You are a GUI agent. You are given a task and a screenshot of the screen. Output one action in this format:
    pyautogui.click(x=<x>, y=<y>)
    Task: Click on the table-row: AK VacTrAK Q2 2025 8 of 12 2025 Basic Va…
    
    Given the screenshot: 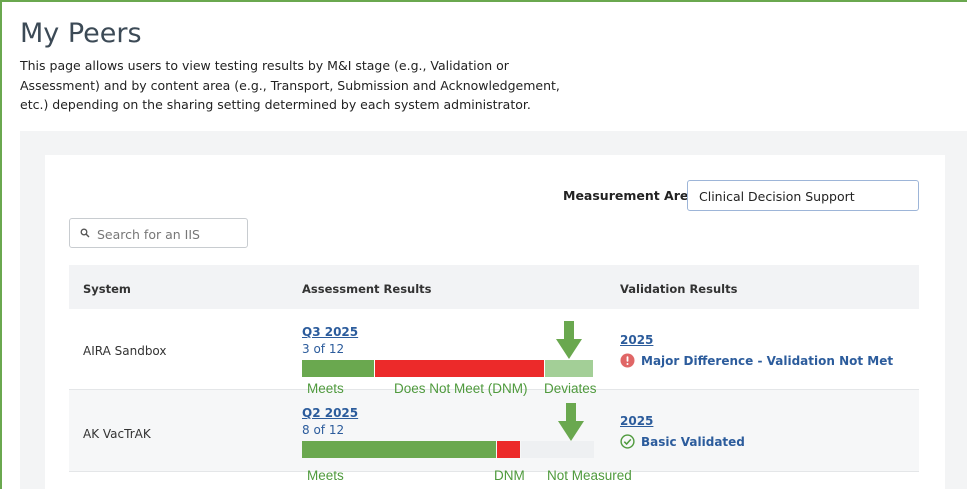 What is the action you would take?
    pyautogui.click(x=494, y=431)
    